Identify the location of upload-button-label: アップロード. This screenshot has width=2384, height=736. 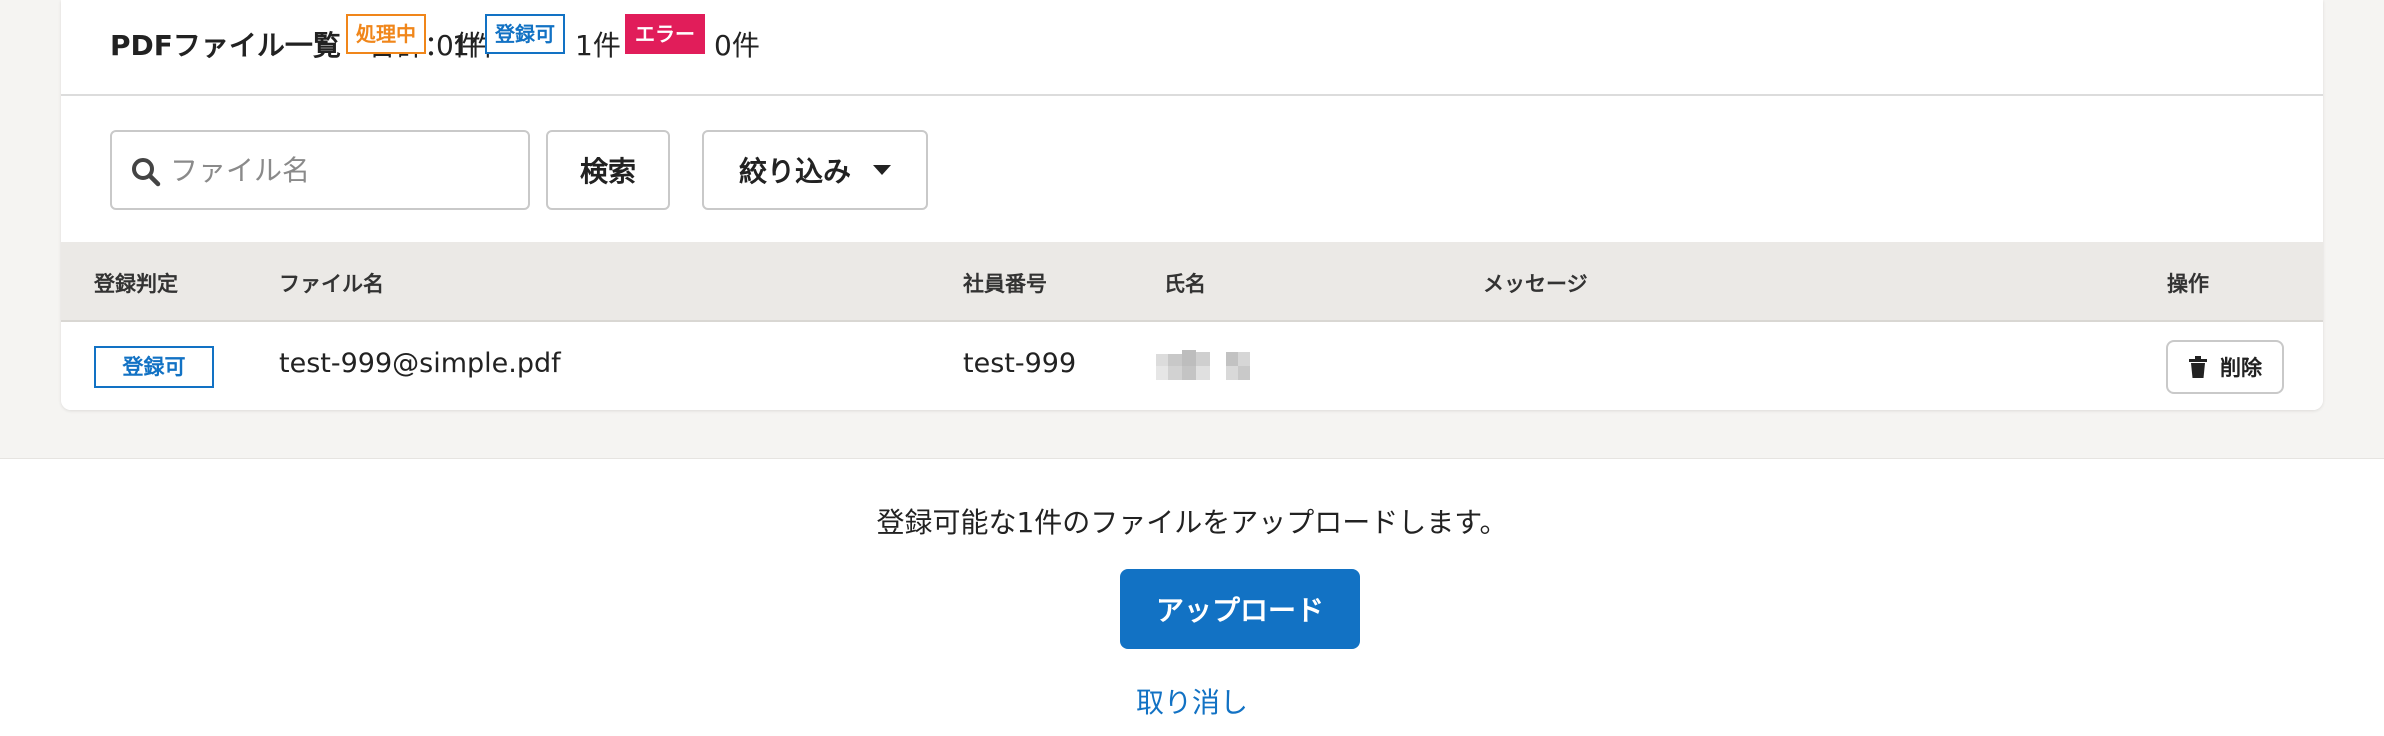
(1239, 610).